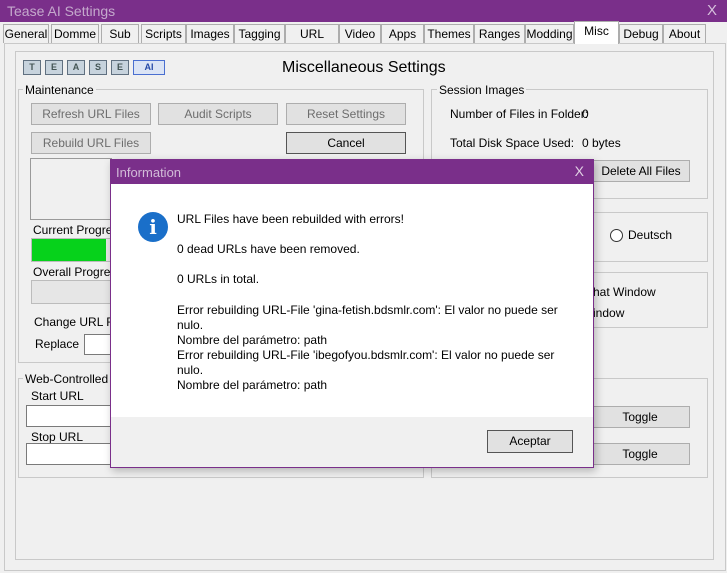 This screenshot has height=573, width=727. What do you see at coordinates (596, 32) in the screenshot?
I see `tab-misc: Misc` at bounding box center [596, 32].